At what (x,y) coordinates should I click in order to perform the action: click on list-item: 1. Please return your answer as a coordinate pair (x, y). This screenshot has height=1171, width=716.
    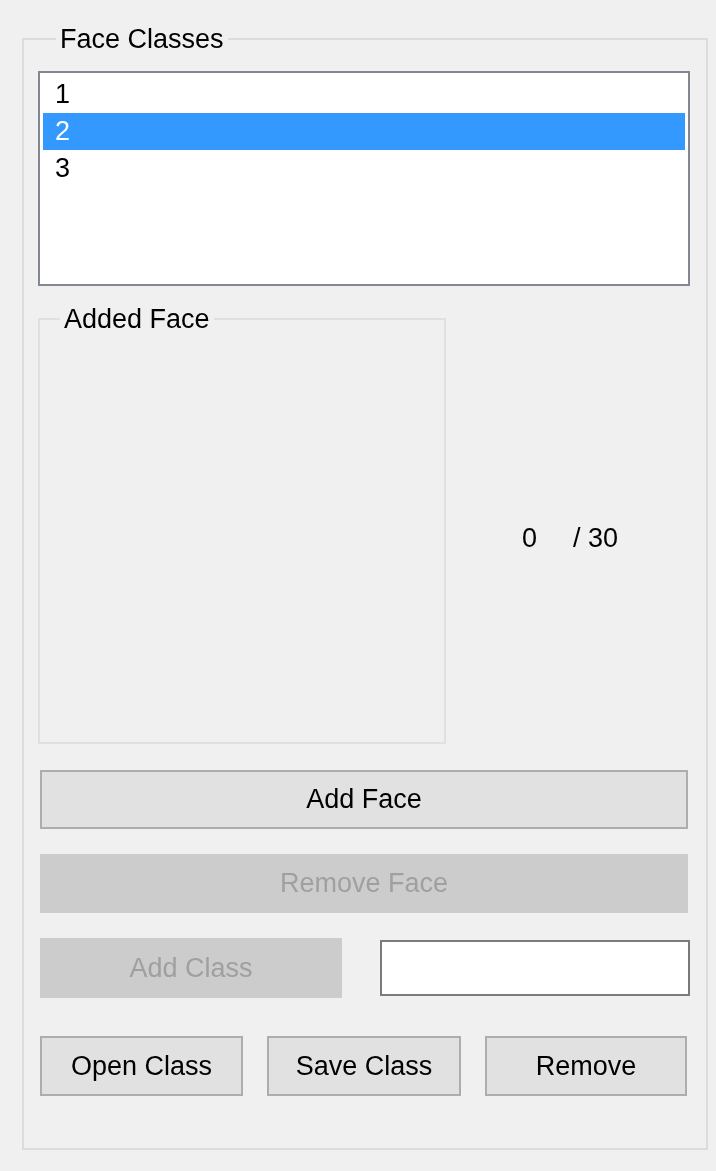
    Looking at the image, I should click on (364, 94).